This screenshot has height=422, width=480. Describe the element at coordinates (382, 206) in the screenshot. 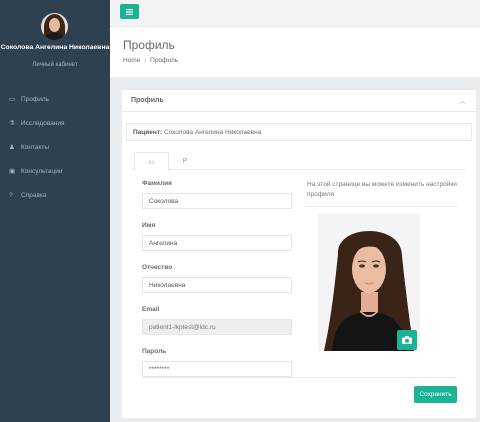

I see `hint-divider` at that location.